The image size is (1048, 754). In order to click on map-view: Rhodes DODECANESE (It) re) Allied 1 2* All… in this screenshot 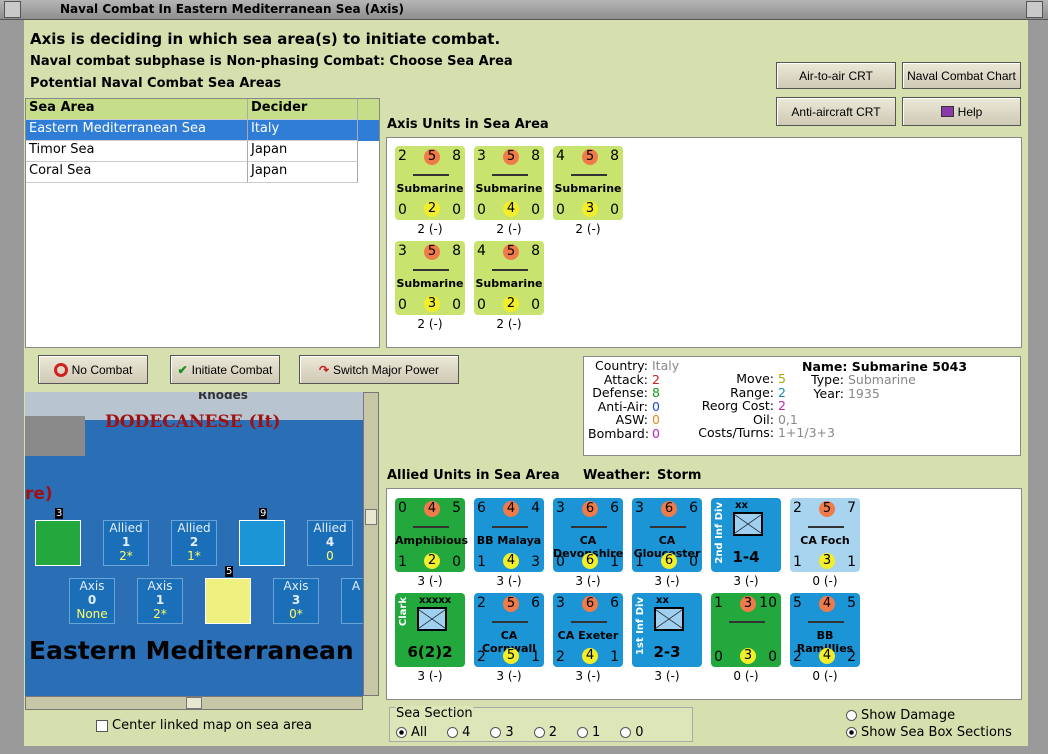, I will do `click(194, 544)`.